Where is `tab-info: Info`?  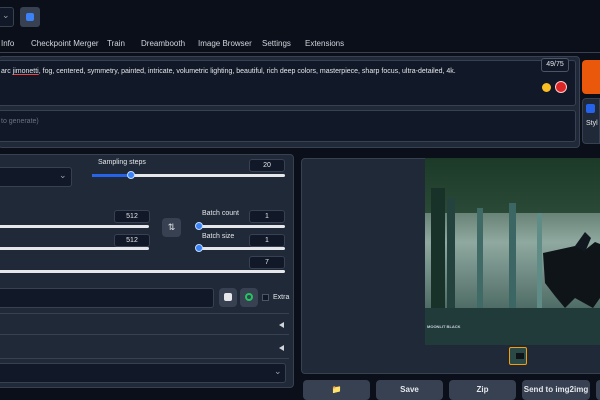
tab-info: Info is located at coordinates (7, 43).